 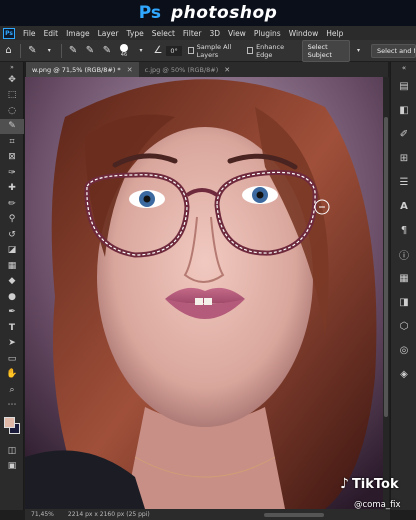 I want to click on subtract-selection-icon: ✎, so click(x=106, y=51).